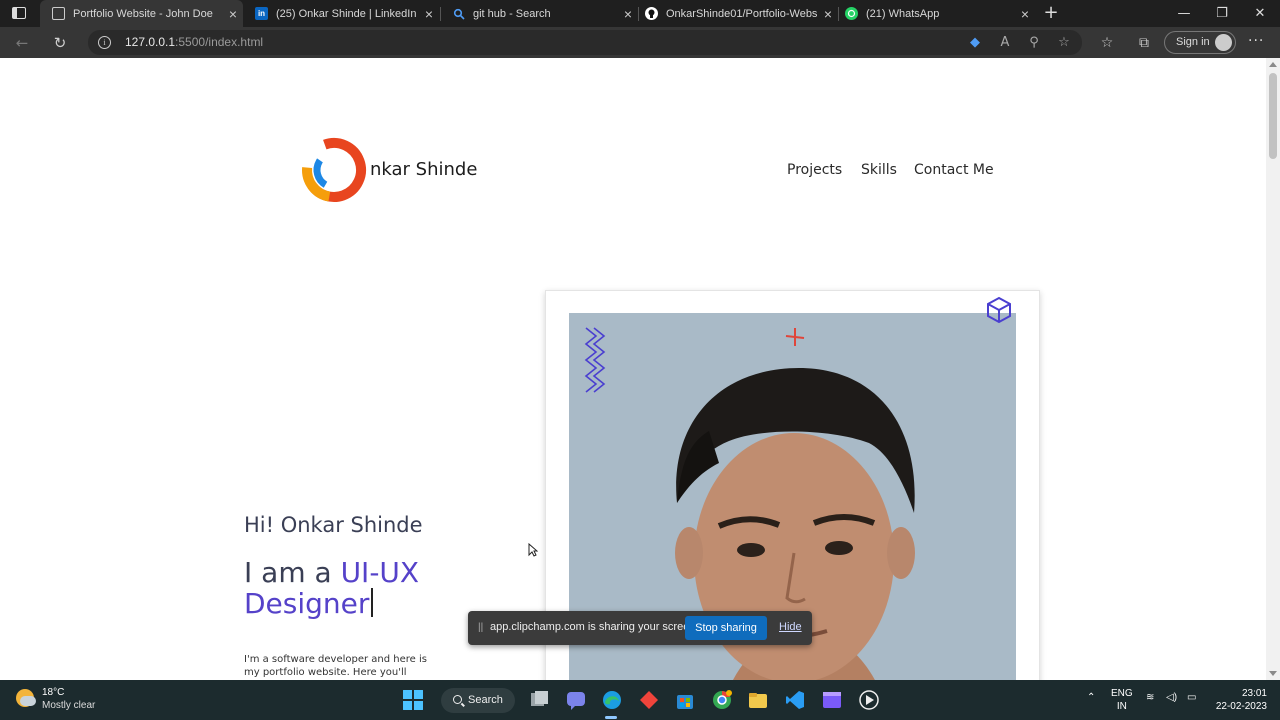  Describe the element at coordinates (1121, 706) in the screenshot. I see `region-code: IN` at that location.